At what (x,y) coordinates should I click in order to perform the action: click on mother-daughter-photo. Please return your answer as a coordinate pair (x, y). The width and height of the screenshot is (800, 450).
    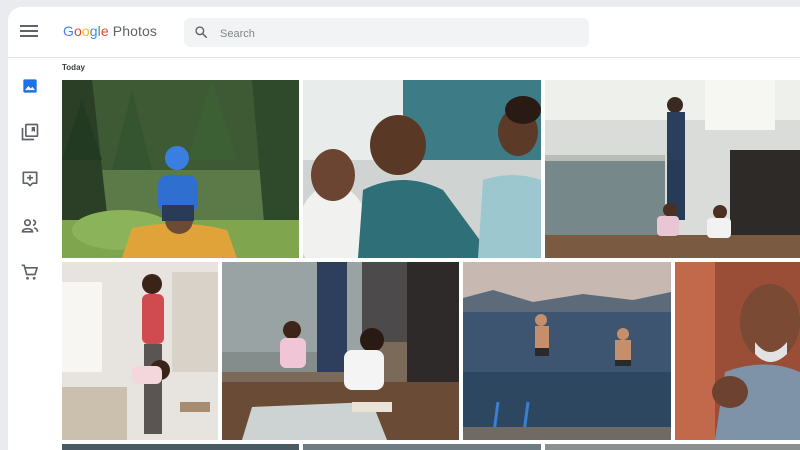
    Looking at the image, I should click on (140, 351).